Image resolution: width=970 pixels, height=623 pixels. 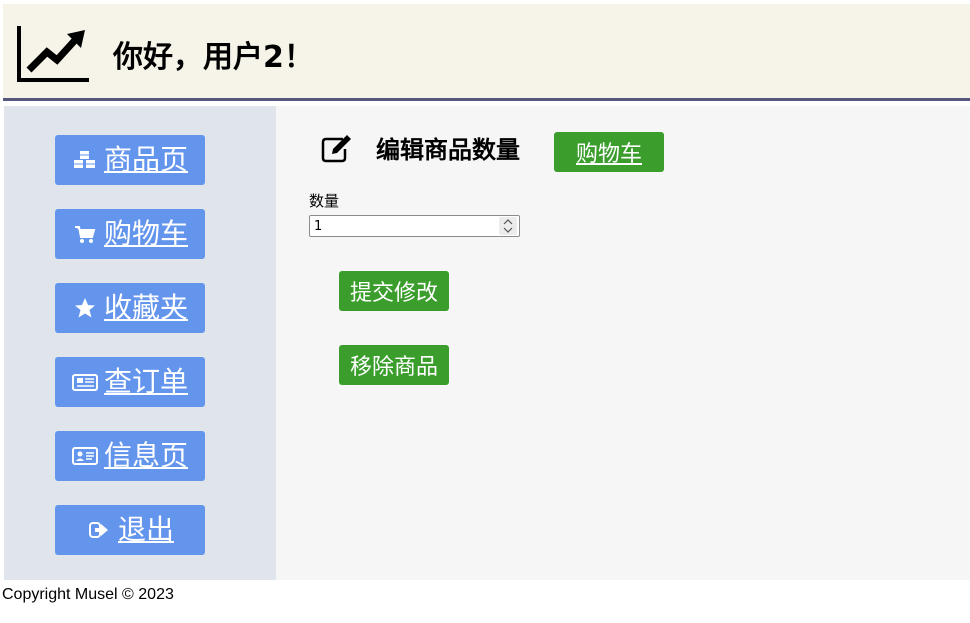 What do you see at coordinates (99, 530) in the screenshot?
I see `sign-out-icon` at bounding box center [99, 530].